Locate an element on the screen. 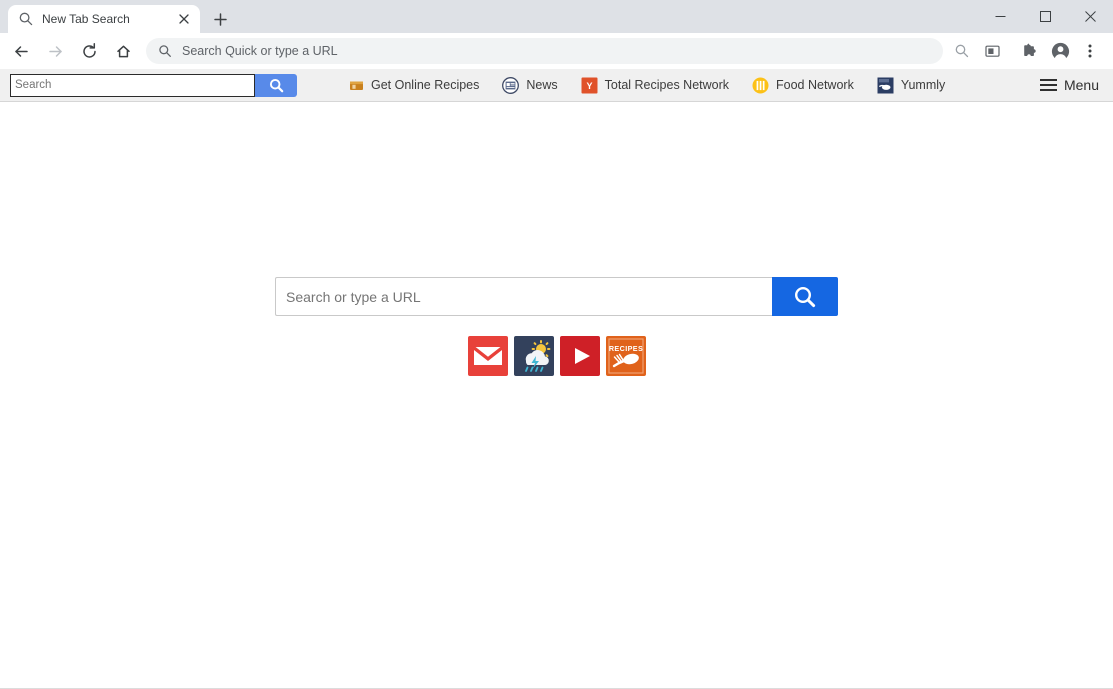  maximize-icon is located at coordinates (1045, 16).